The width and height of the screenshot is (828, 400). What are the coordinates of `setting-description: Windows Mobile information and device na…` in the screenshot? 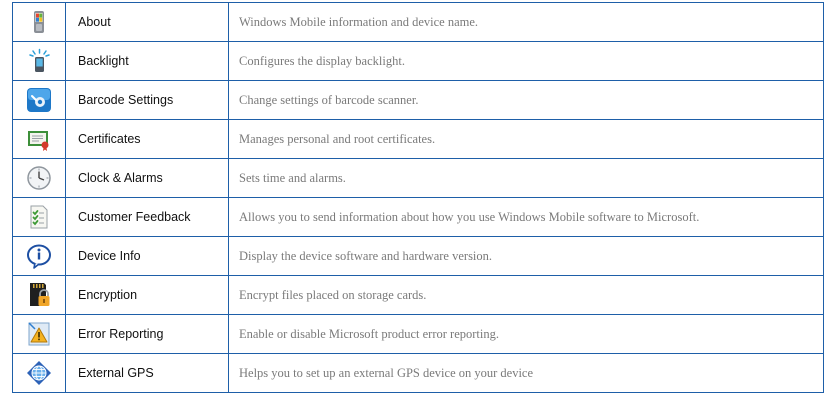 It's located at (526, 22).